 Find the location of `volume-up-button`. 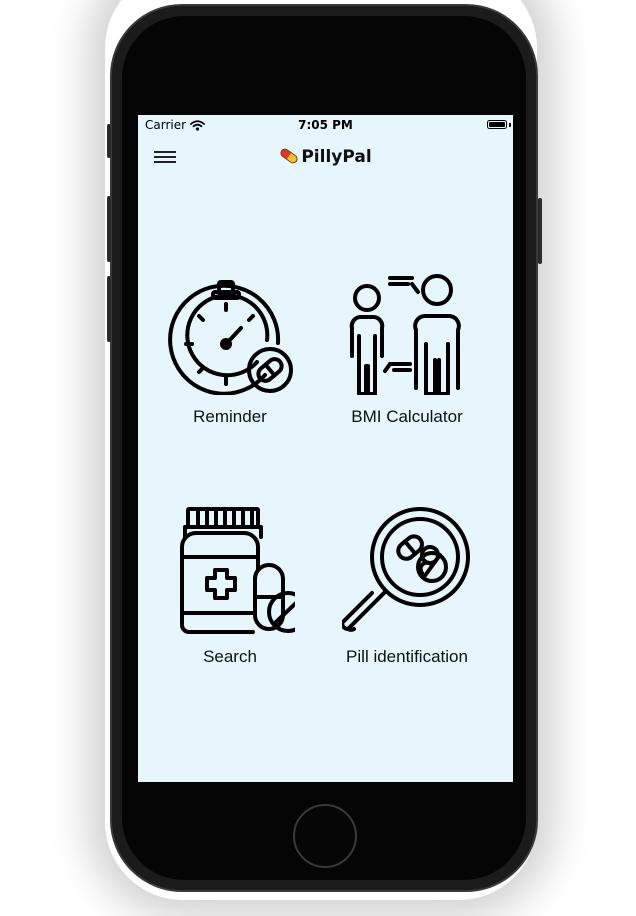

volume-up-button is located at coordinates (109, 229).